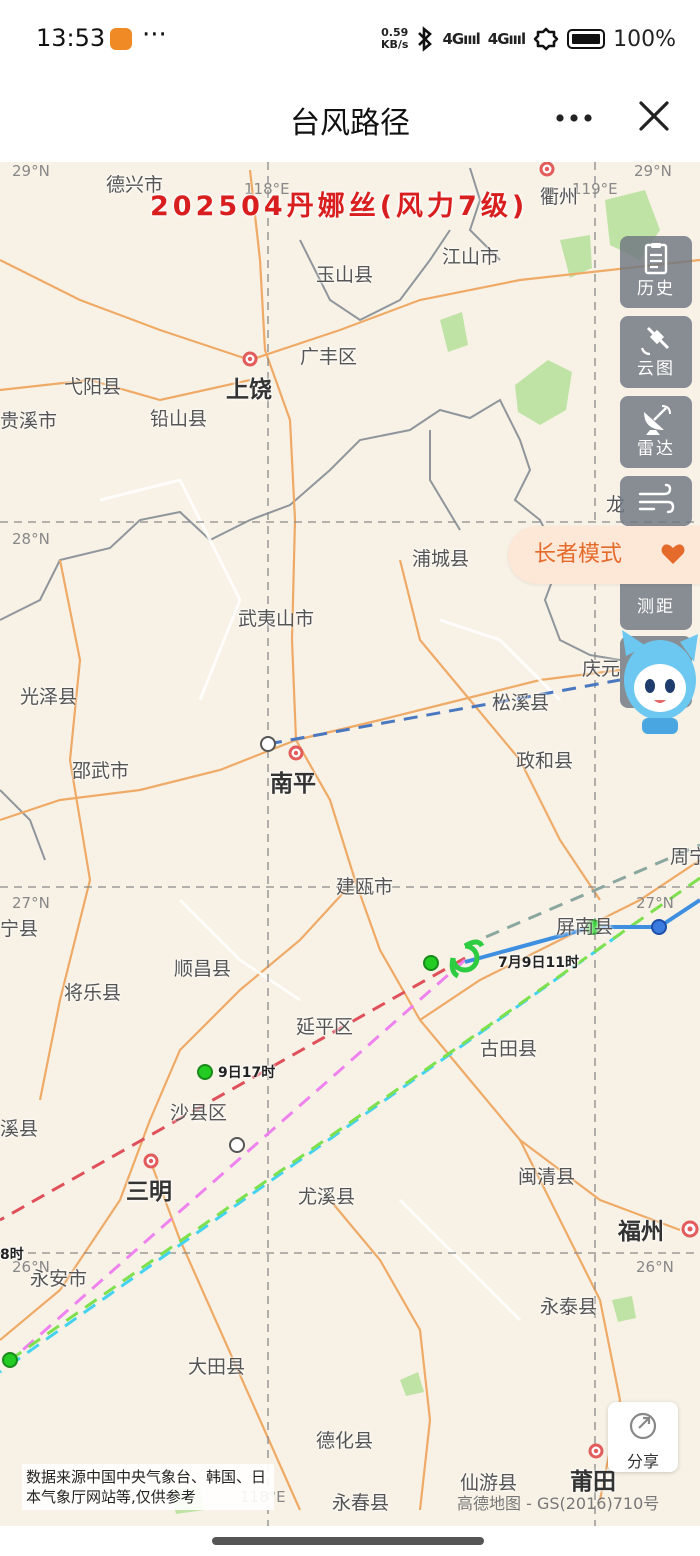 The image size is (700, 1556). What do you see at coordinates (49, 697) in the screenshot?
I see `place-label: 光泽县` at bounding box center [49, 697].